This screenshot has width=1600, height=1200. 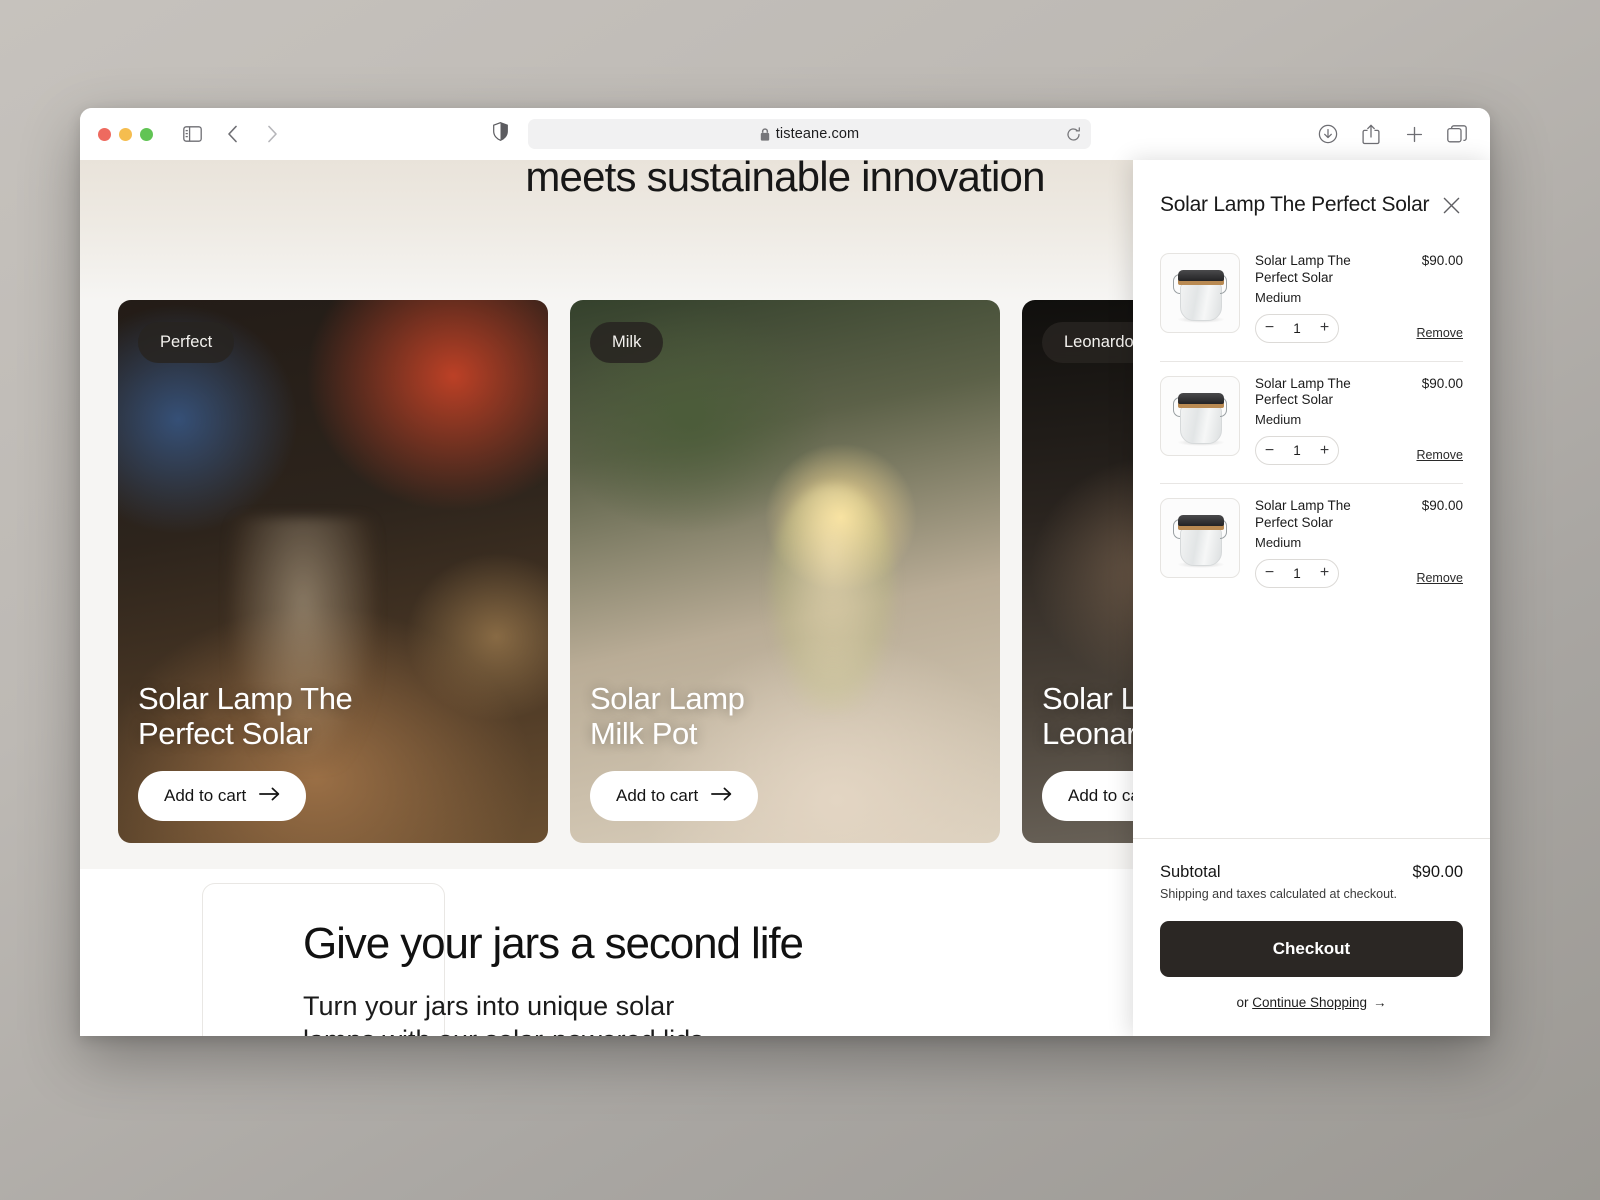 I want to click on back-chevron-icon, so click(x=232, y=134).